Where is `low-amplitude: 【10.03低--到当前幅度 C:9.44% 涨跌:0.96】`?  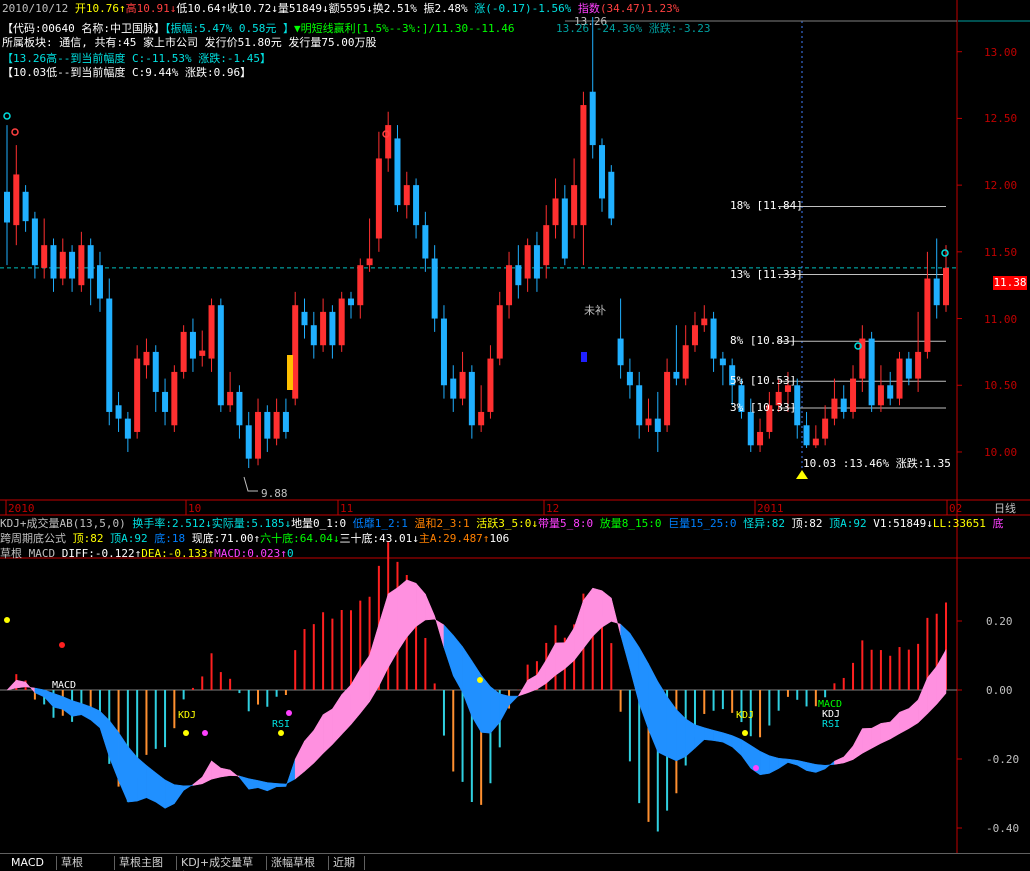 low-amplitude: 【10.03低--到当前幅度 C:9.44% 涨跌:0.96】 is located at coordinates (126, 72).